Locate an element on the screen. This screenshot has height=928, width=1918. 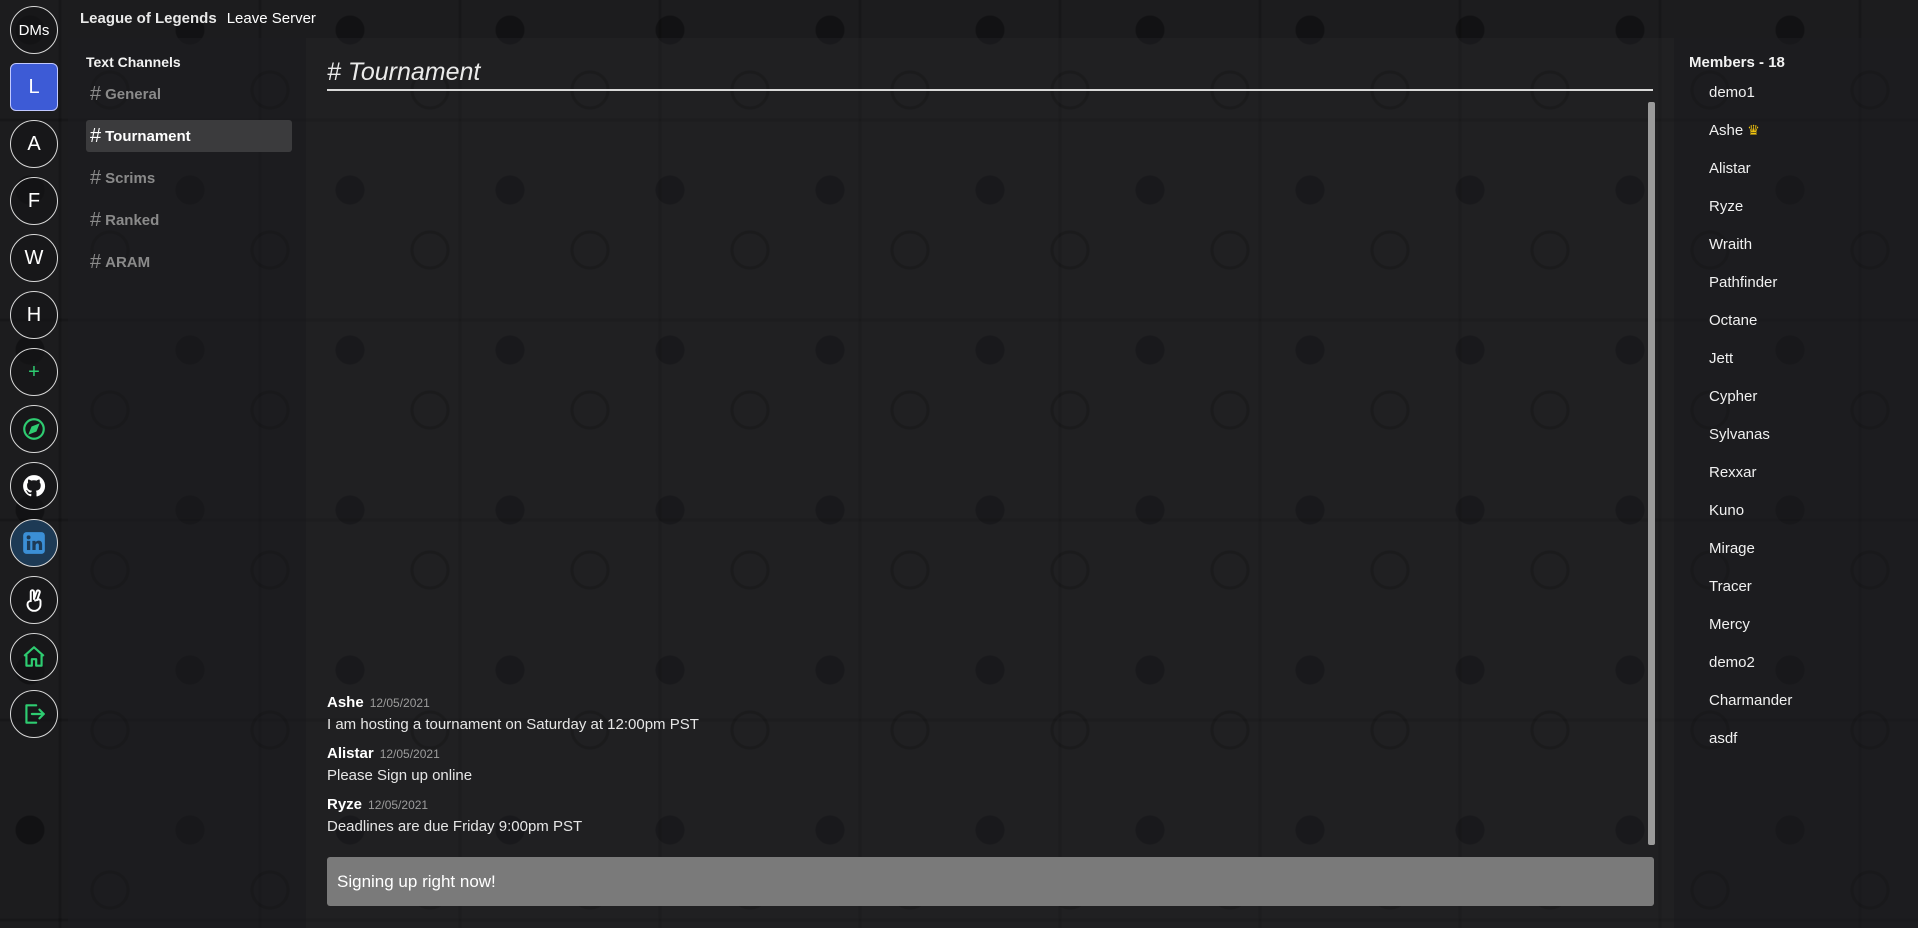
channel-aram: # ARAM is located at coordinates (189, 262).